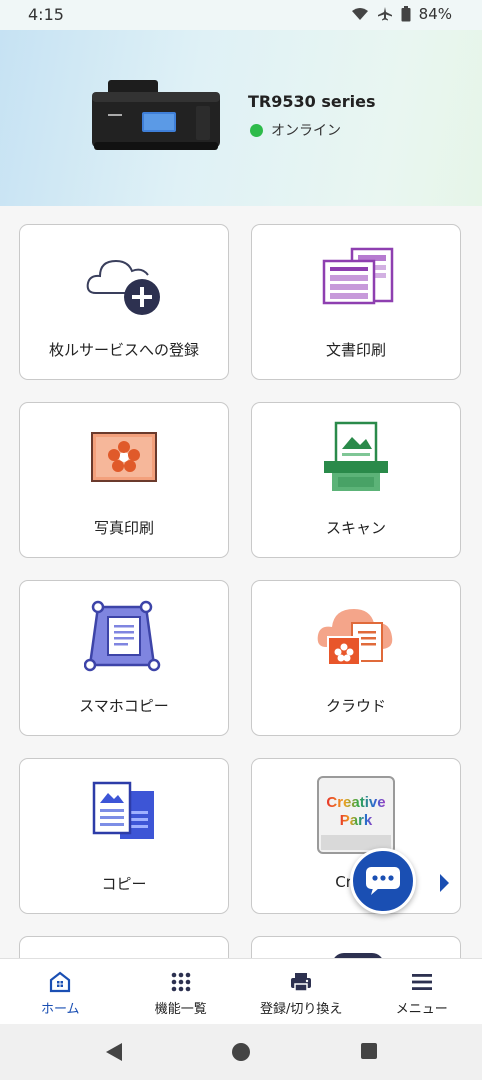  I want to click on nav-home: ホーム, so click(60, 992).